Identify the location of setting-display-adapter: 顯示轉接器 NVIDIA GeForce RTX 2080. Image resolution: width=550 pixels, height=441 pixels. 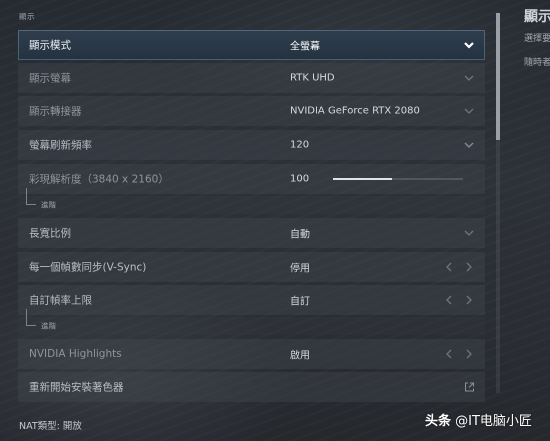
(251, 111).